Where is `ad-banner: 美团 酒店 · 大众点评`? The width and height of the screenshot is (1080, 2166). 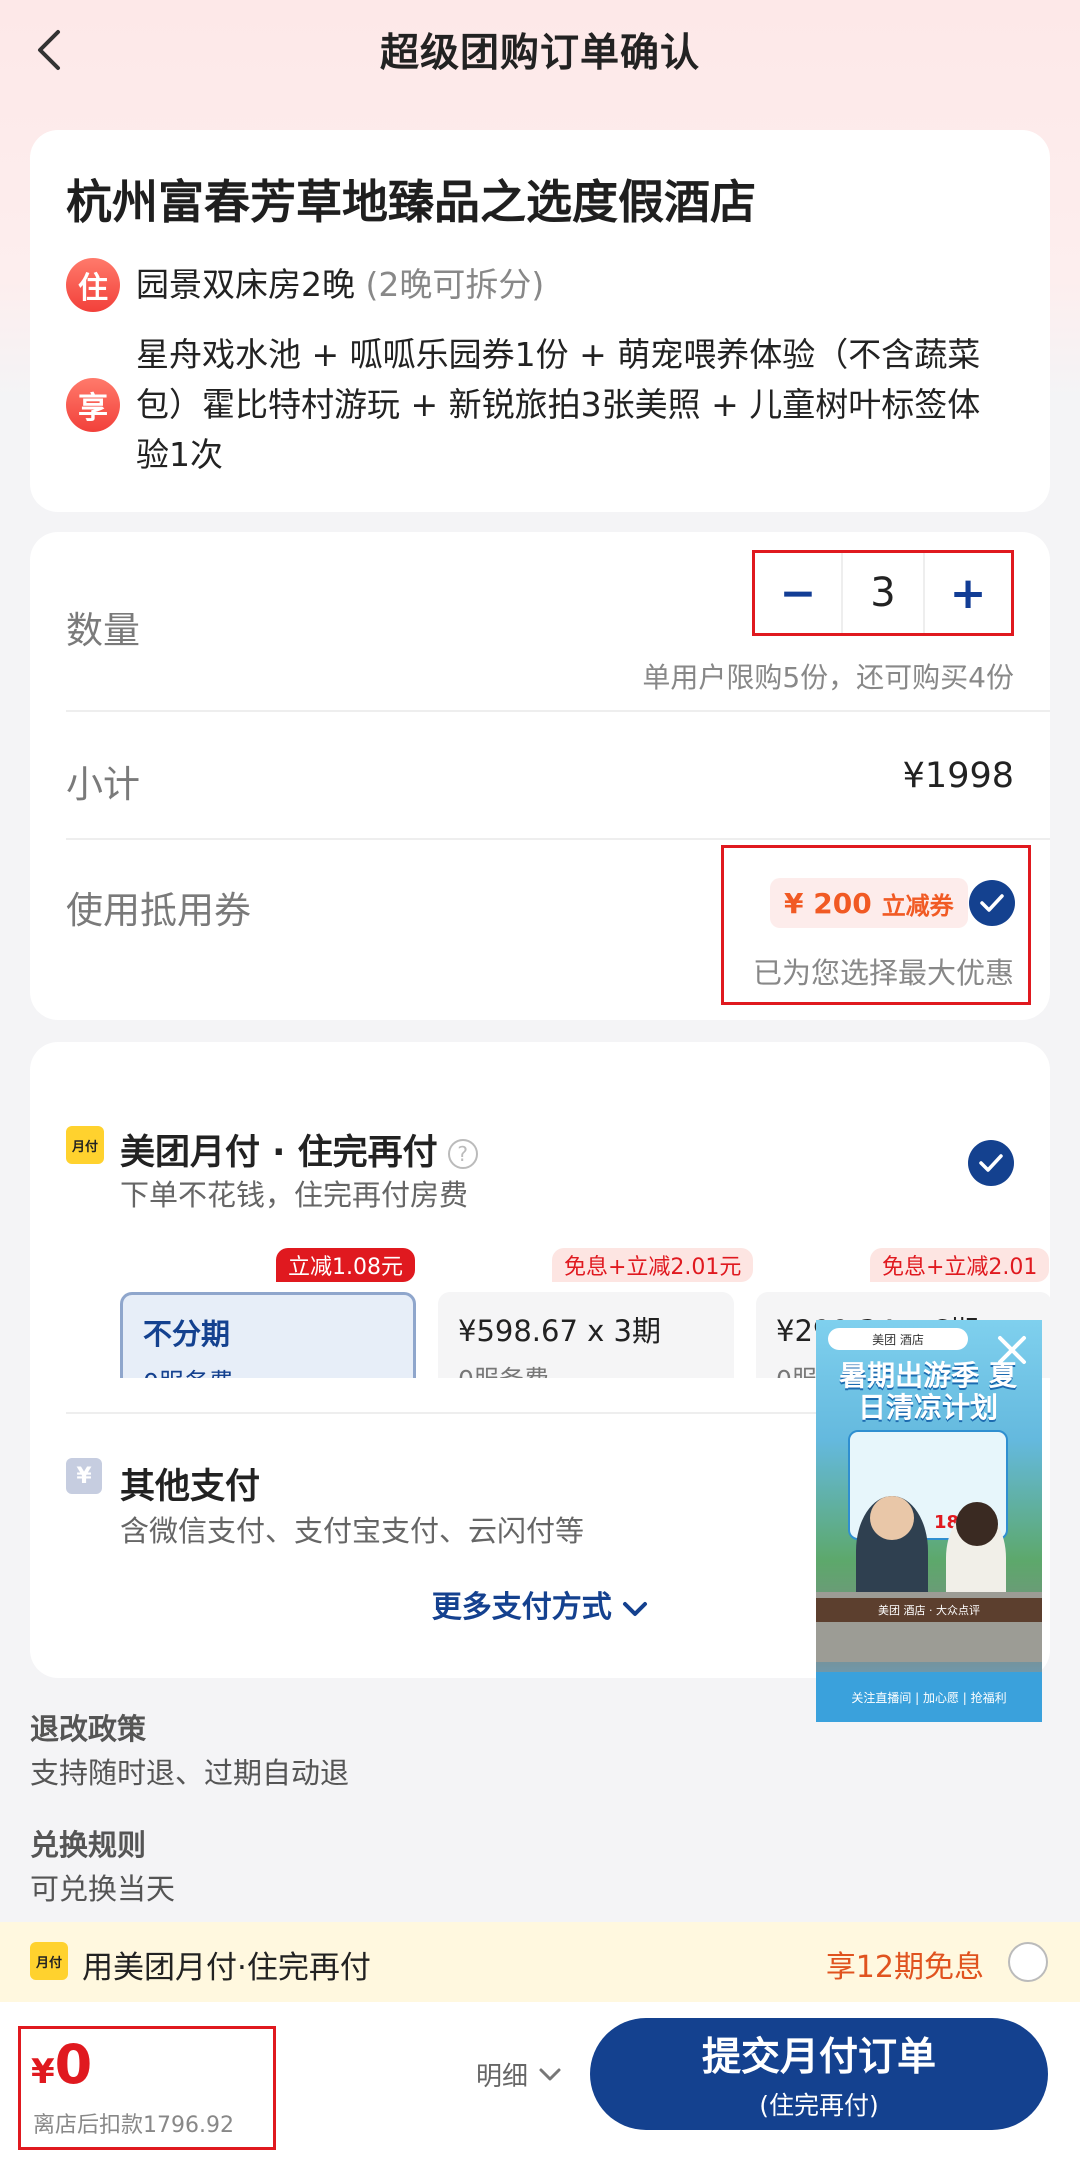 ad-banner: 美团 酒店 · 大众点评 is located at coordinates (929, 1610).